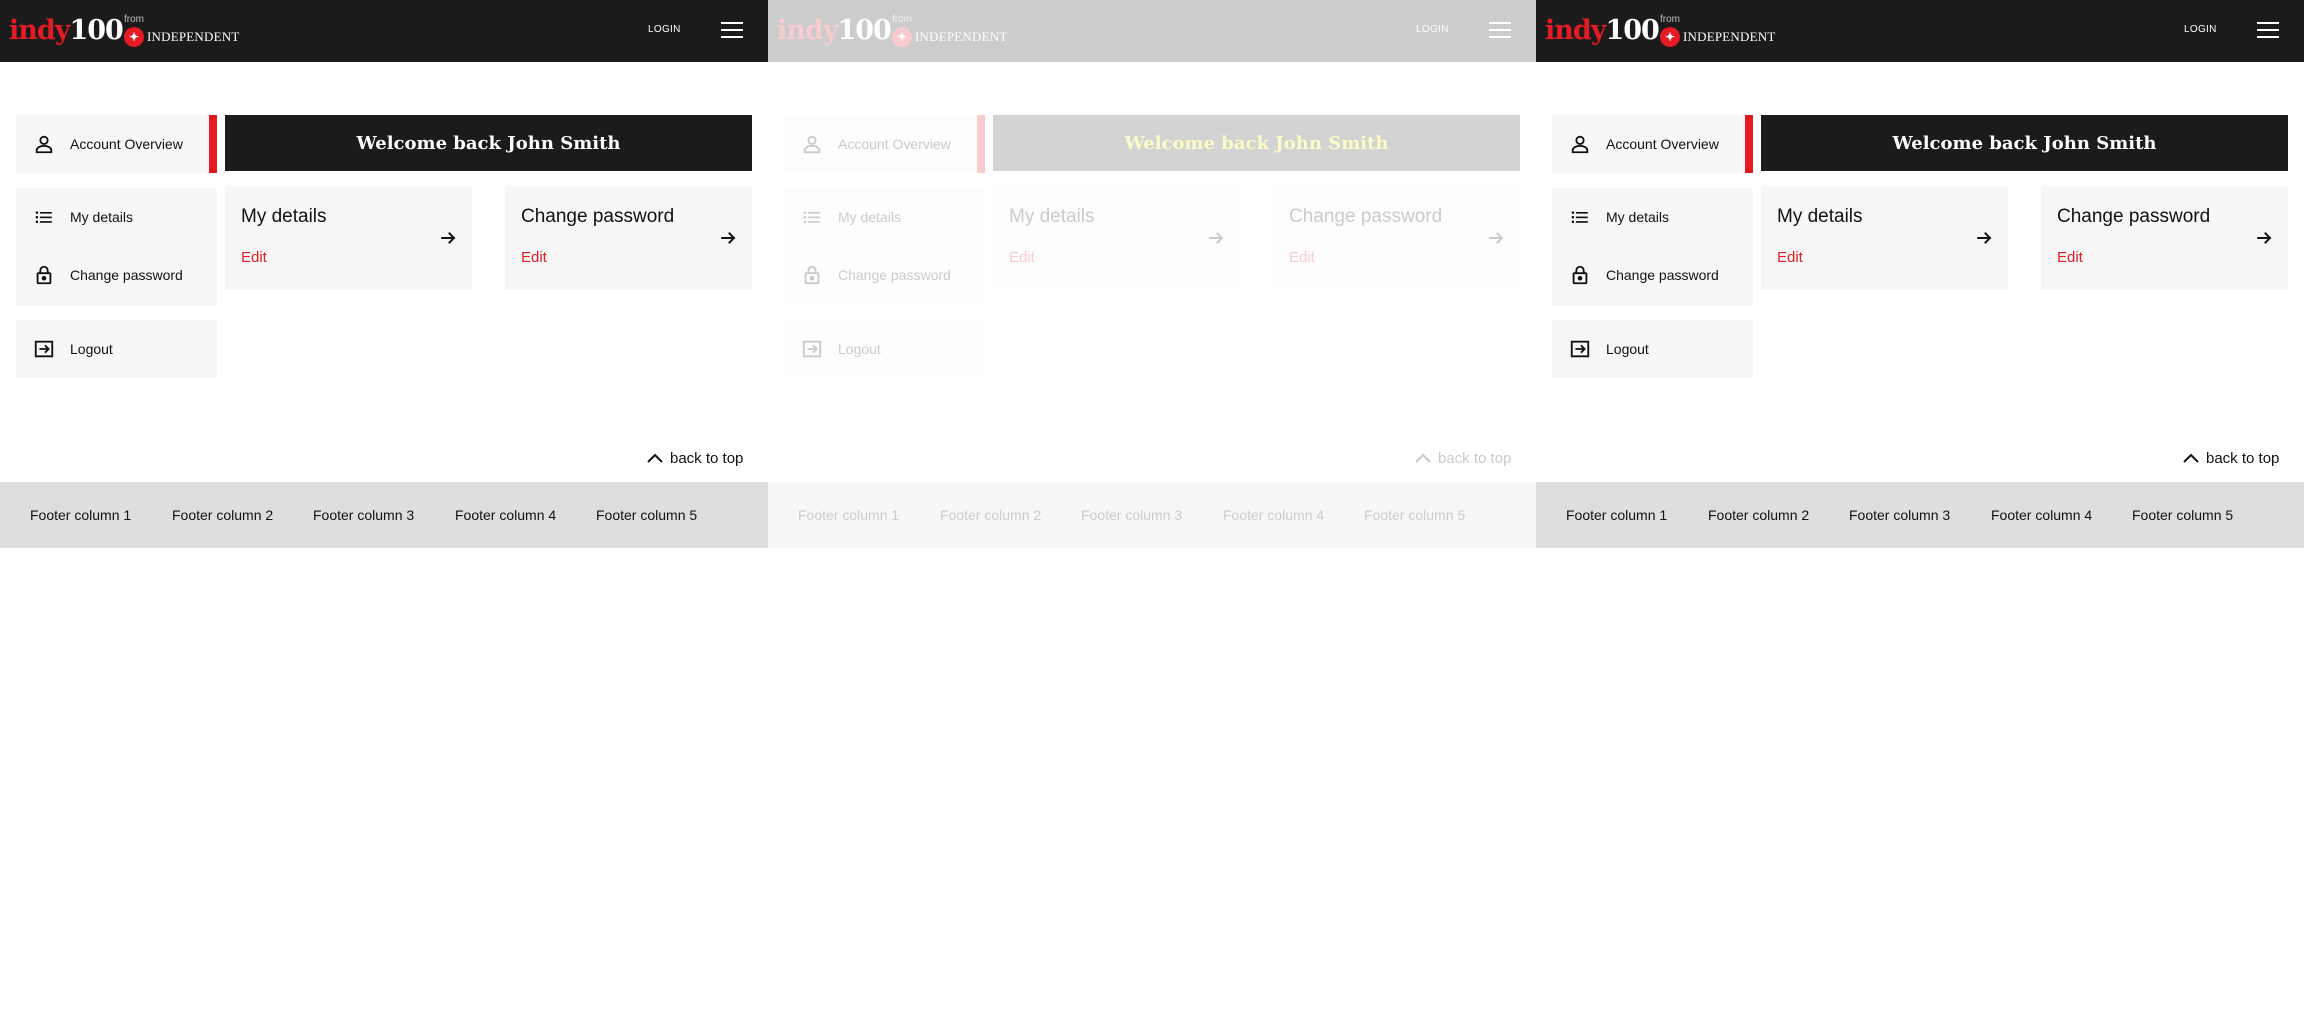 The height and width of the screenshot is (1024, 2304). Describe the element at coordinates (598, 216) in the screenshot. I see `card-title: Change password` at that location.